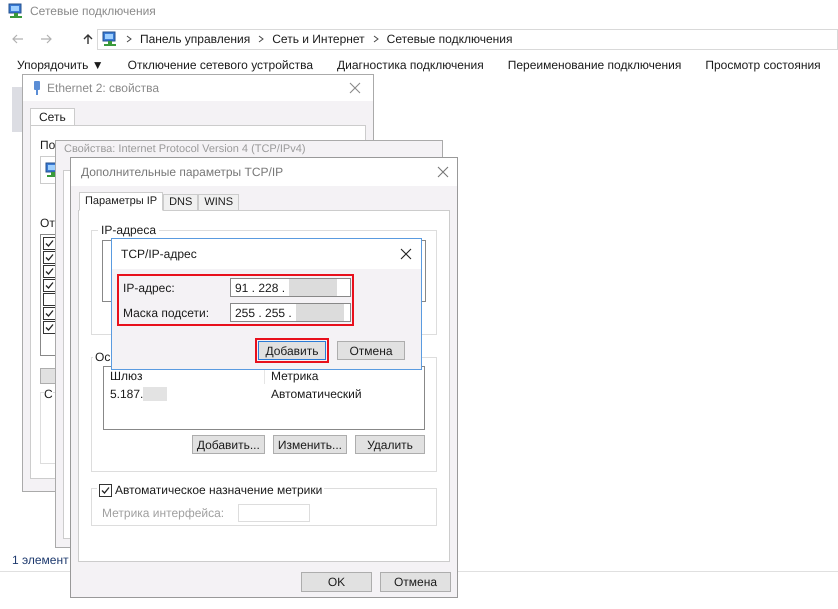  I want to click on breadcrumb: Сеть и Интернет, so click(318, 39).